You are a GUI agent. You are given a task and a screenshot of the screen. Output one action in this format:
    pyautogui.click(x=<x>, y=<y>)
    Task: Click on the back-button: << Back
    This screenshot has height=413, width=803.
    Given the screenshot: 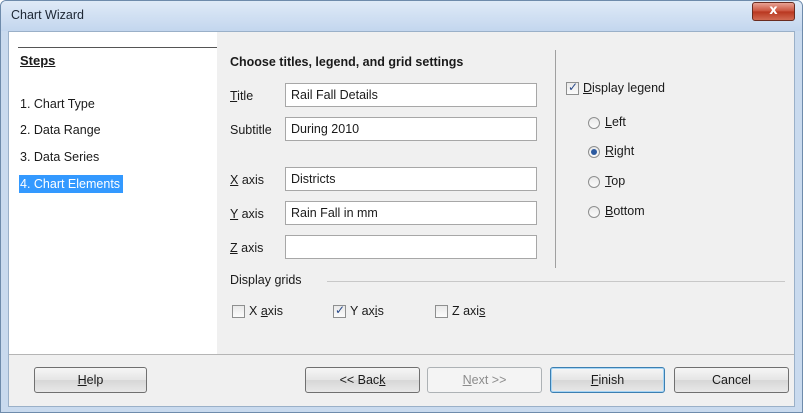 What is the action you would take?
    pyautogui.click(x=362, y=380)
    